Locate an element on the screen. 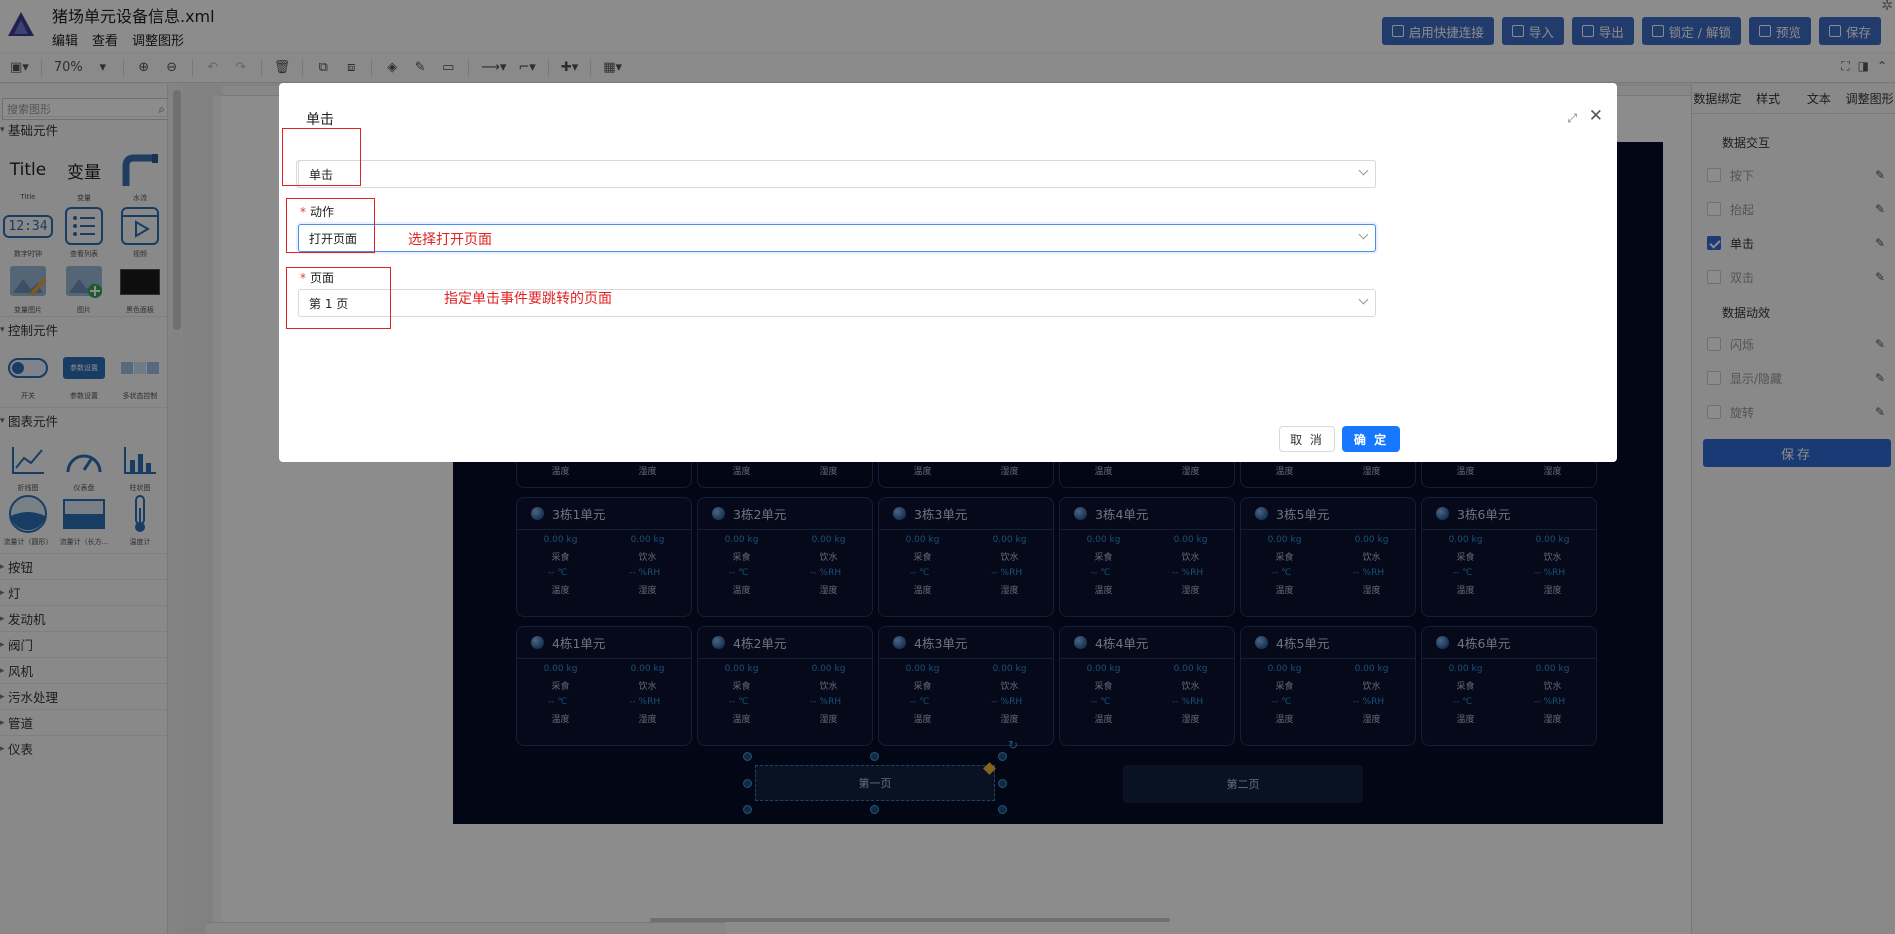 The width and height of the screenshot is (1895, 934). event-select: 单击 is located at coordinates (837, 174).